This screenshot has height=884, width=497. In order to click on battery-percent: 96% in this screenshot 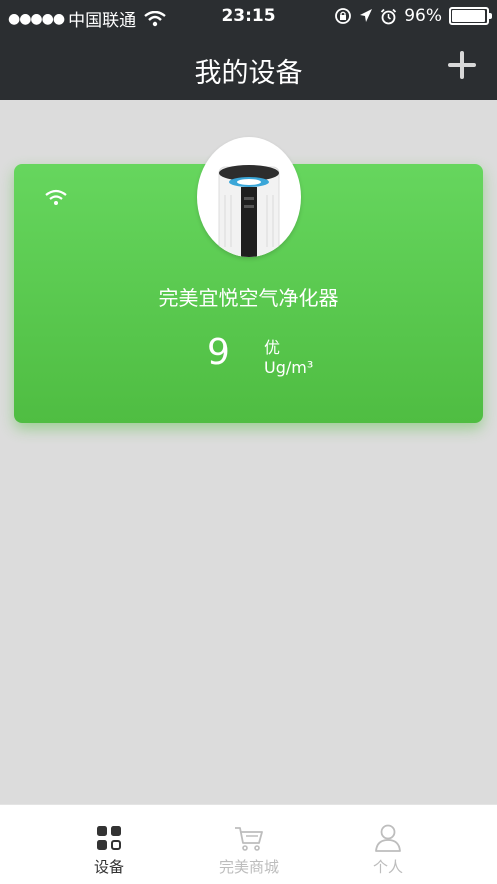, I will do `click(423, 16)`.